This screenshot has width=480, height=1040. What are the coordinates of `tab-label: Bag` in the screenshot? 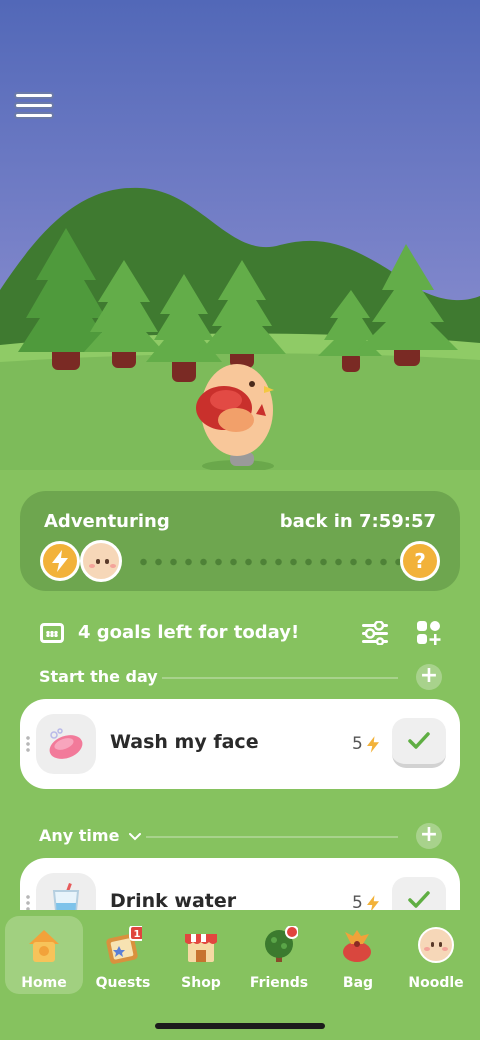 It's located at (358, 983).